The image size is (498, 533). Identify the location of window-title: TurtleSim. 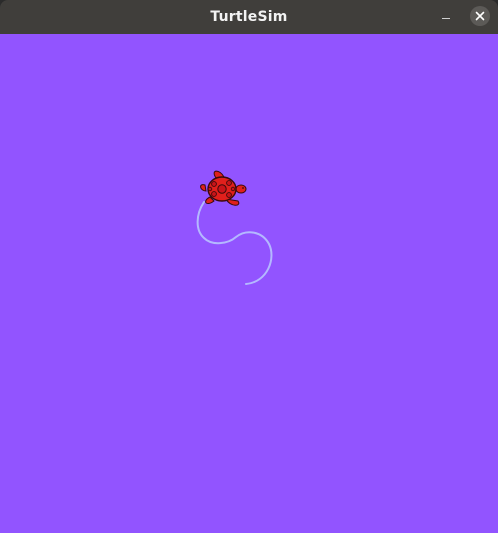
(249, 17).